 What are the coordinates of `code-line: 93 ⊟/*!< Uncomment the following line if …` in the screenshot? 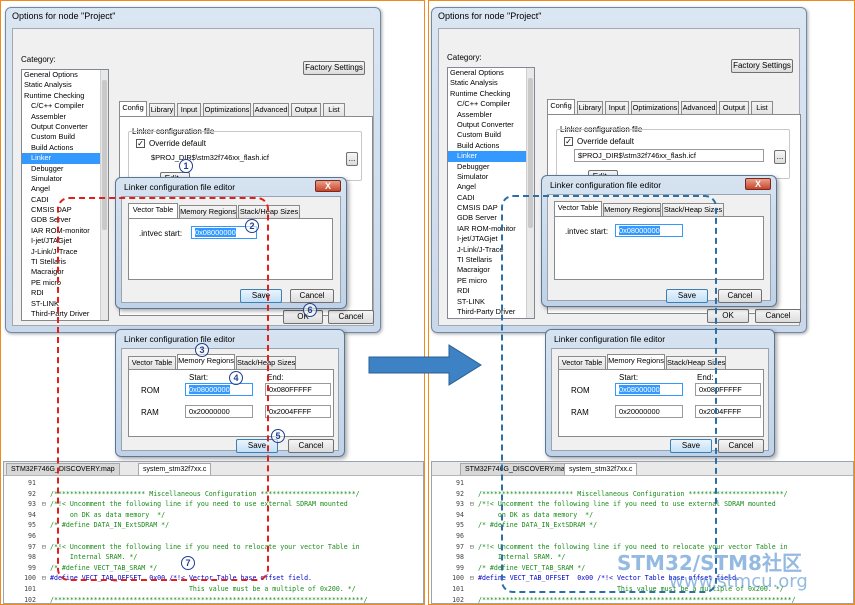 It's located at (604, 504).